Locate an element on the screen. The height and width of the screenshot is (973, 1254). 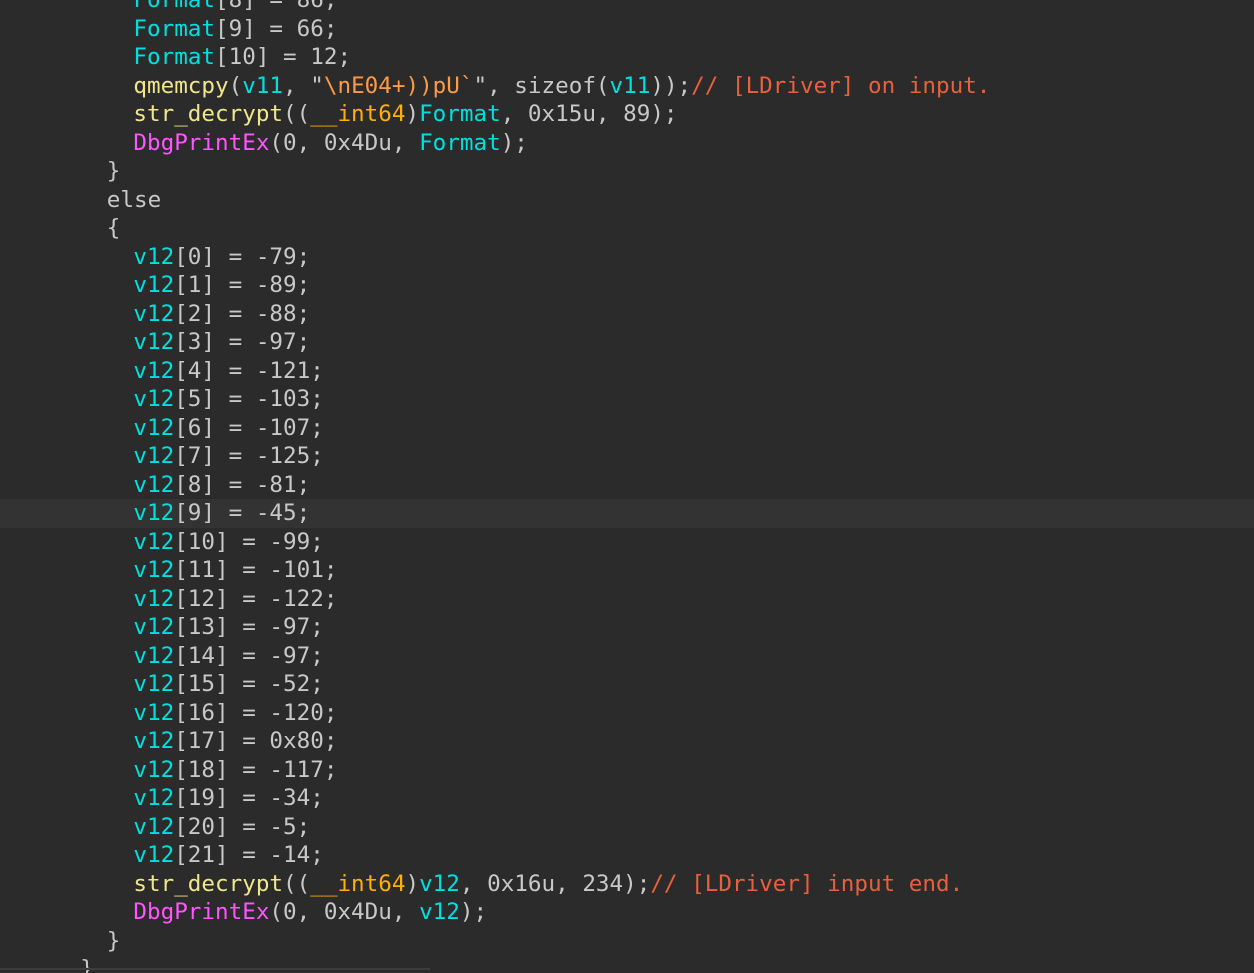
code-line: v12[19] = -34; is located at coordinates (627, 798).